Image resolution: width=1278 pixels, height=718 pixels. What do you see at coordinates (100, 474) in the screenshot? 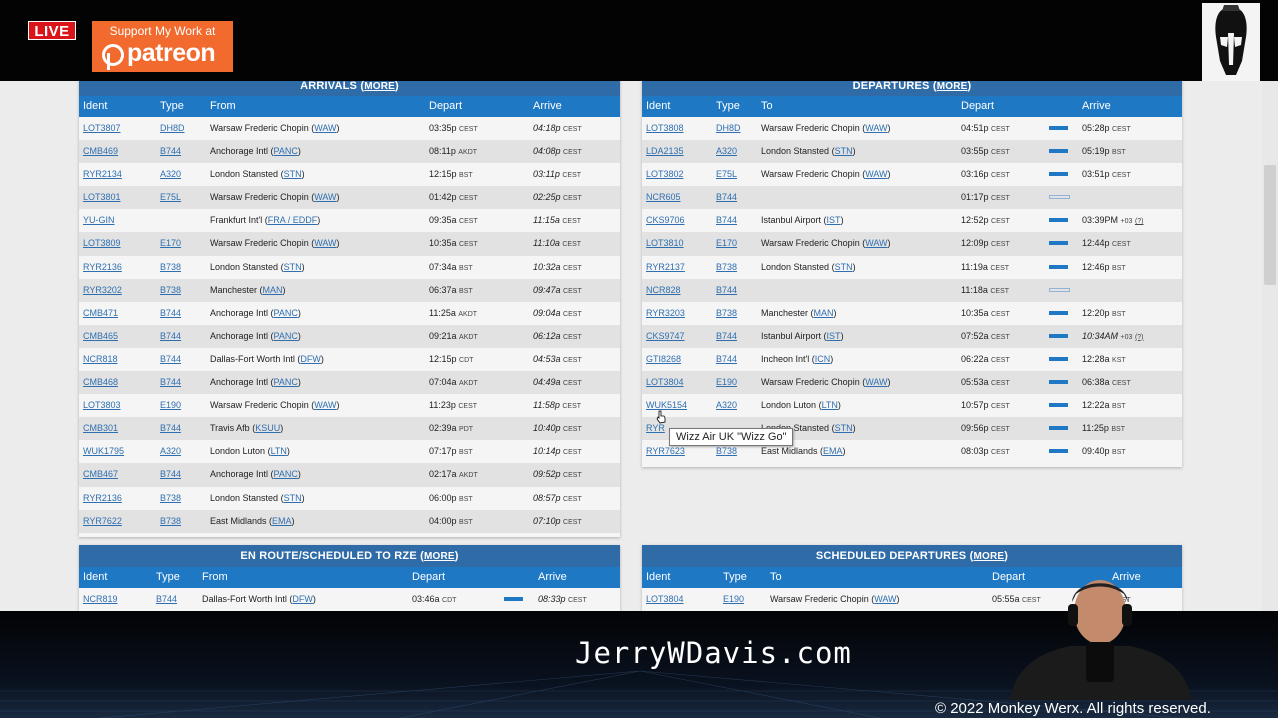
I see `flight-ident-link: CMB467` at bounding box center [100, 474].